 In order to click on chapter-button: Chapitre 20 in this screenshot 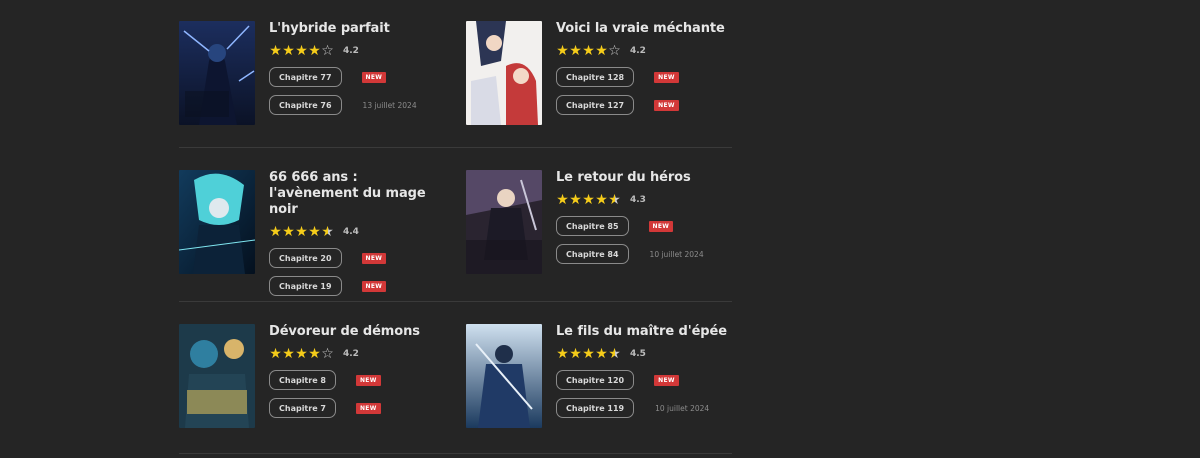, I will do `click(305, 258)`.